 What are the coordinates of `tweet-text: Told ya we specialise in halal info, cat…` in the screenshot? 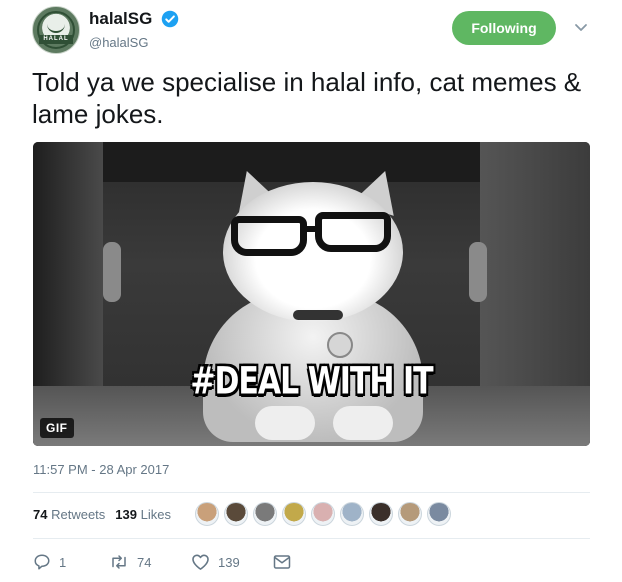 It's located at (307, 98).